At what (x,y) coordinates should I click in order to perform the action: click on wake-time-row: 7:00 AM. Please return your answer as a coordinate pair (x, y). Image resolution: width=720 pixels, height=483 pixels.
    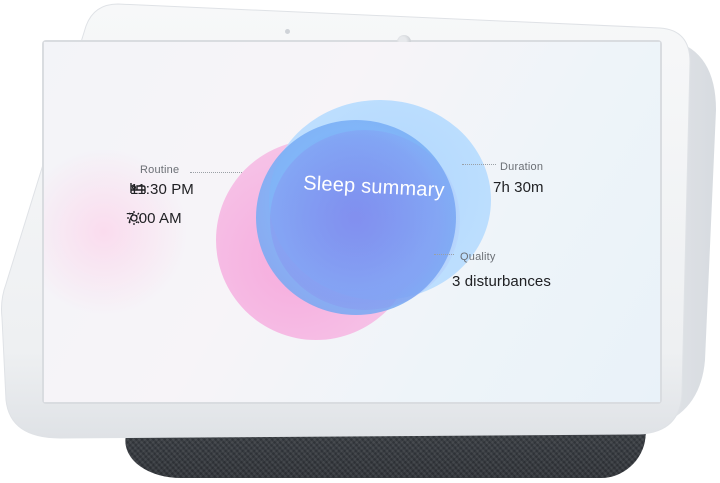
    Looking at the image, I should click on (154, 218).